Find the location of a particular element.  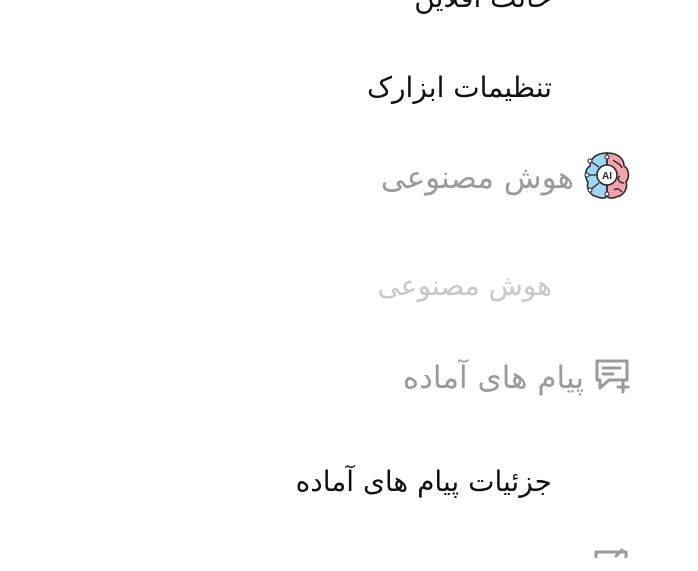

offline-mode-heading: حالت آفلاین is located at coordinates (483, 6).